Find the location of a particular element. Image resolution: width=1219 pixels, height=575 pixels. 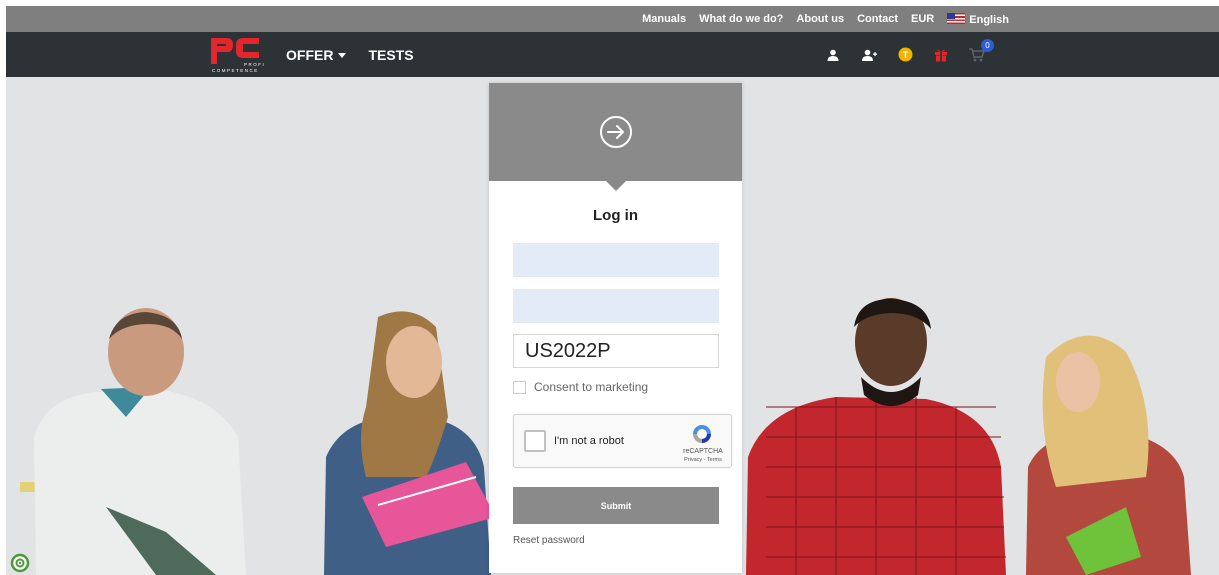

menu-offer: OFFER is located at coordinates (316, 54).